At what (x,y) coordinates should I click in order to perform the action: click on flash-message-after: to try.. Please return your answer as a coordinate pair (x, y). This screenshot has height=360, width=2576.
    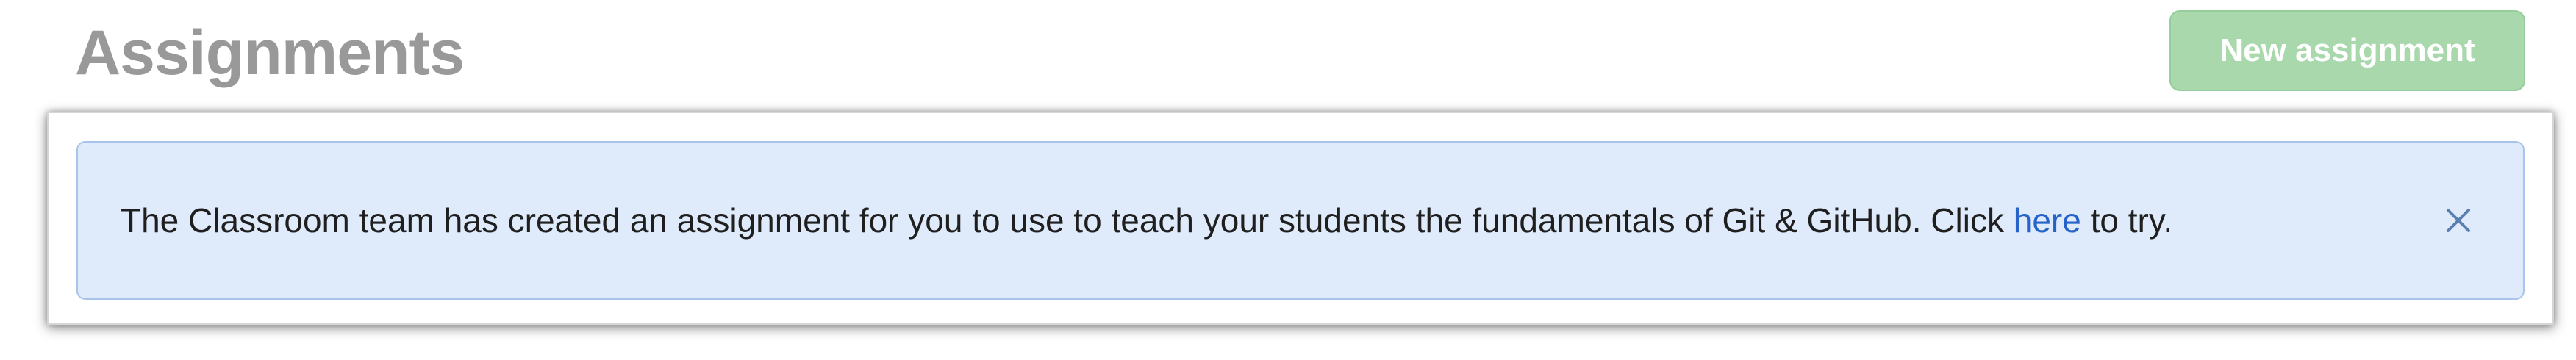
    Looking at the image, I should click on (2127, 220).